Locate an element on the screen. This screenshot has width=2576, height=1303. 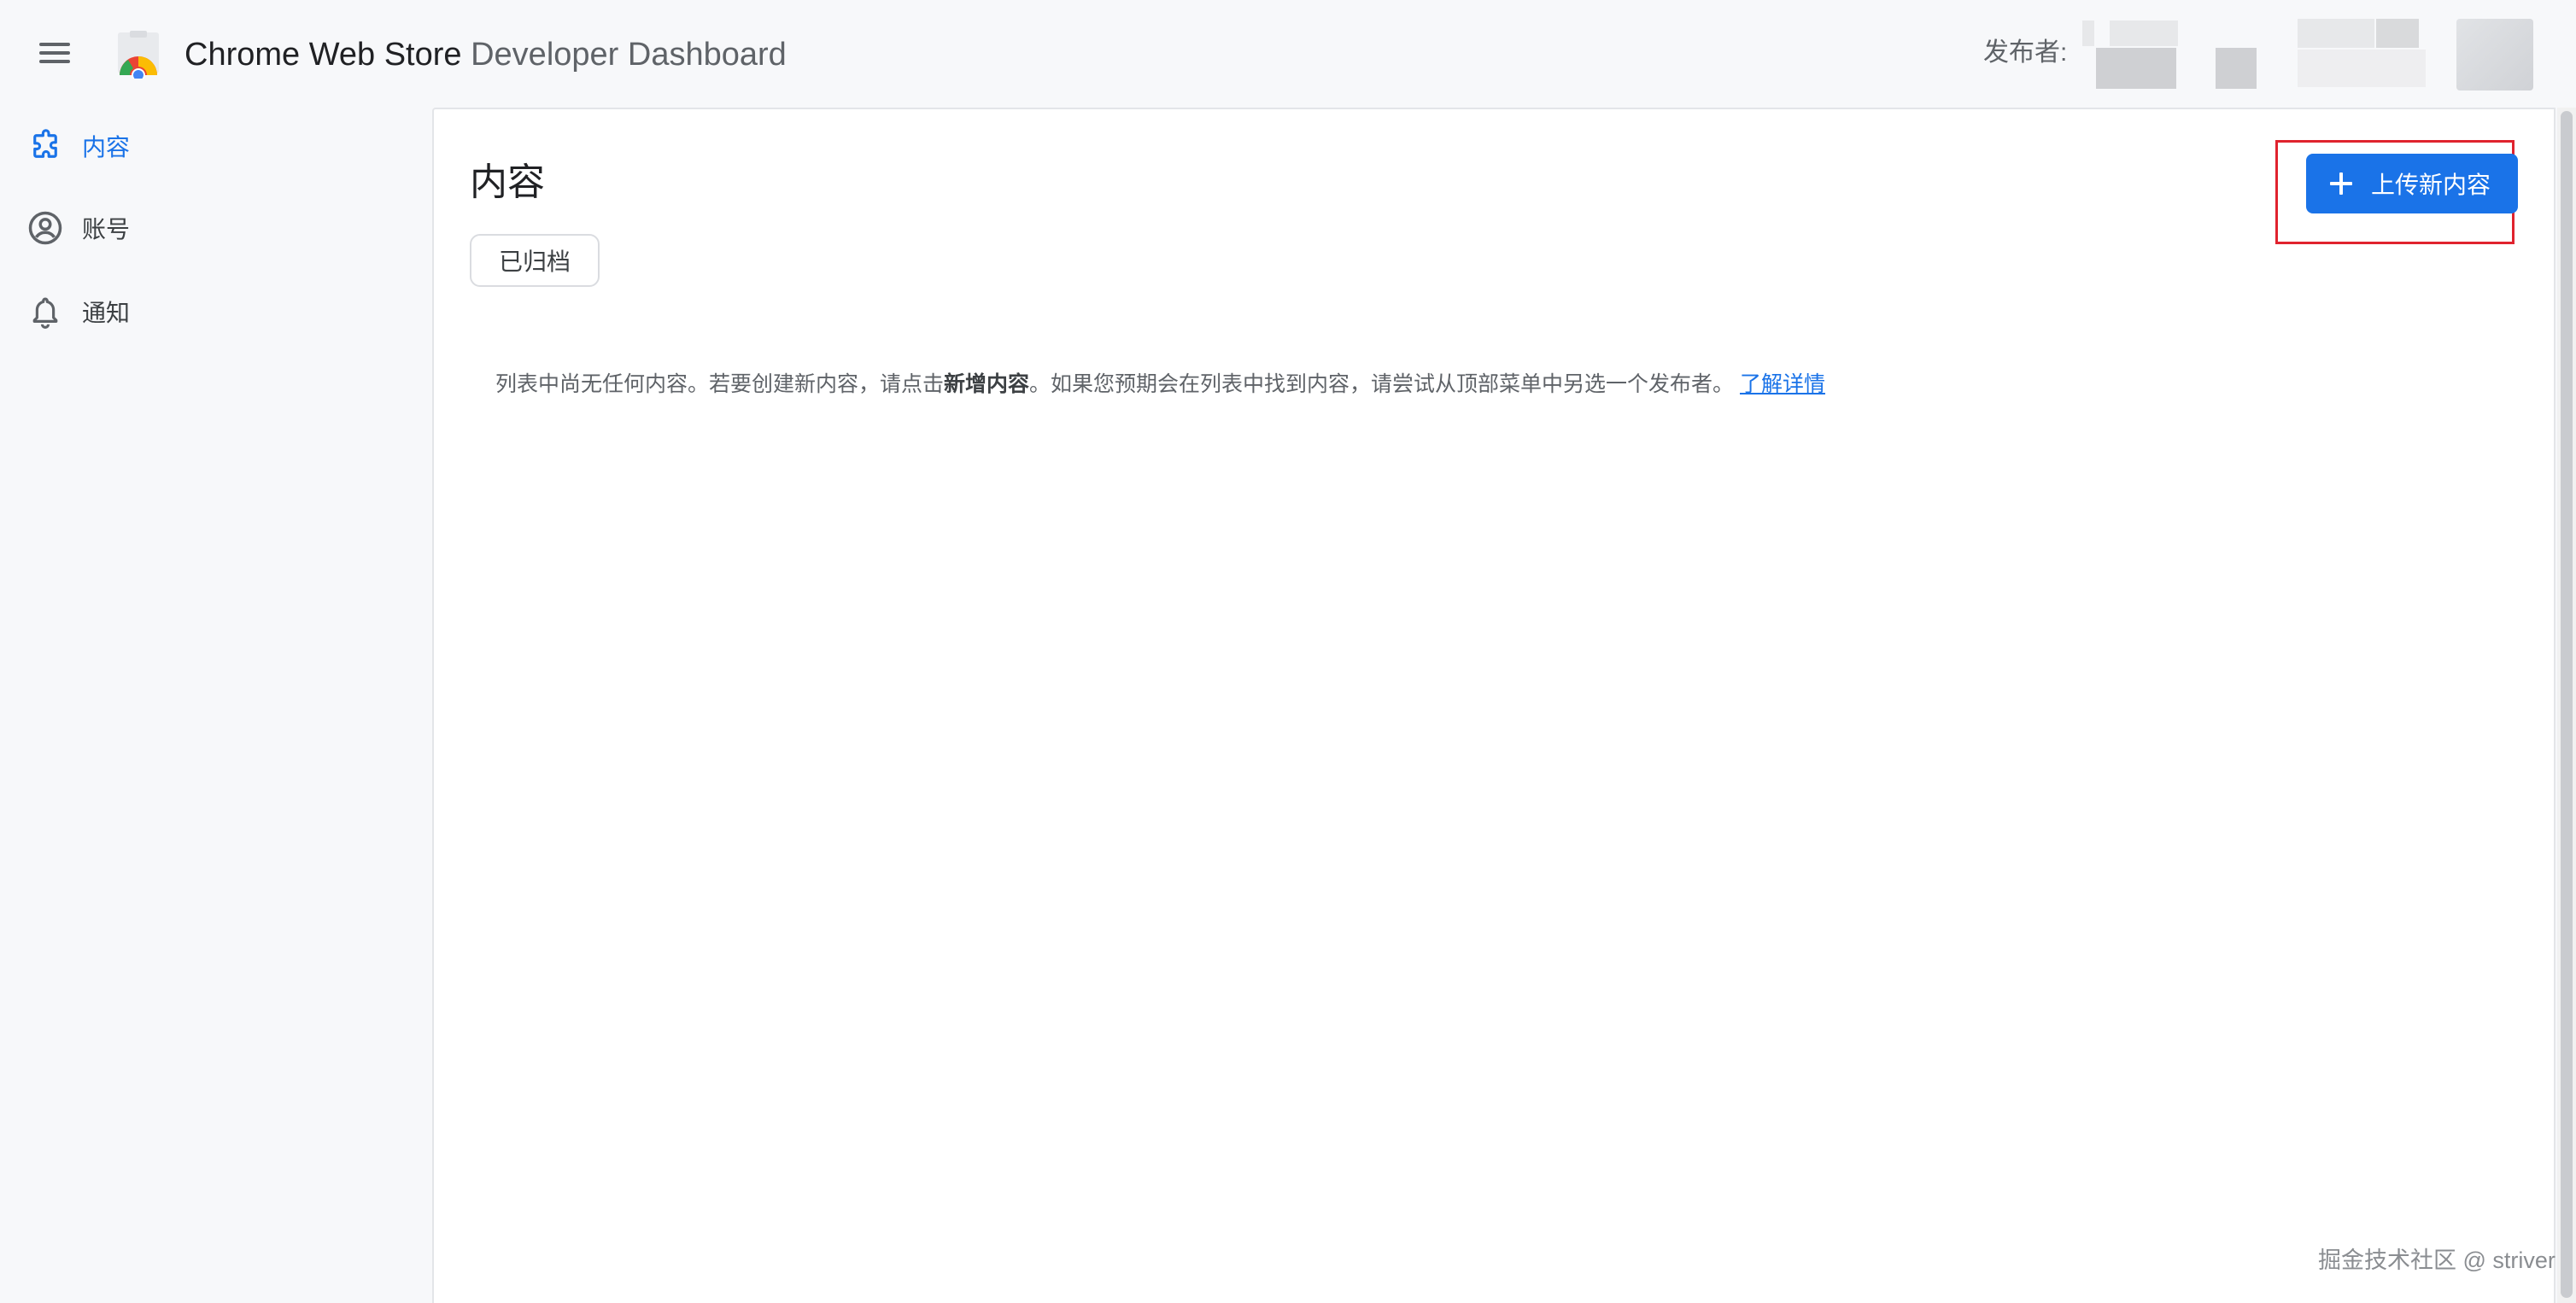
empty-message-text: 列表中尚无任何内容。若要创建新内容，请点击 is located at coordinates (720, 384).